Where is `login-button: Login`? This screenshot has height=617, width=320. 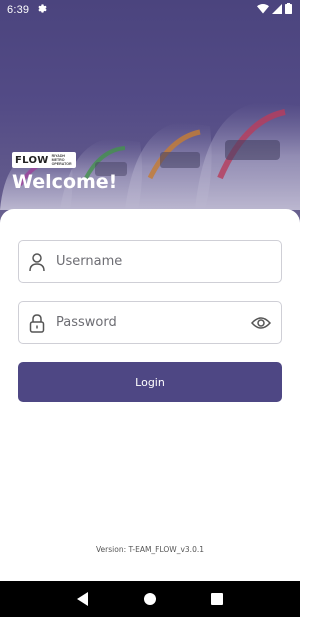 login-button: Login is located at coordinates (150, 382).